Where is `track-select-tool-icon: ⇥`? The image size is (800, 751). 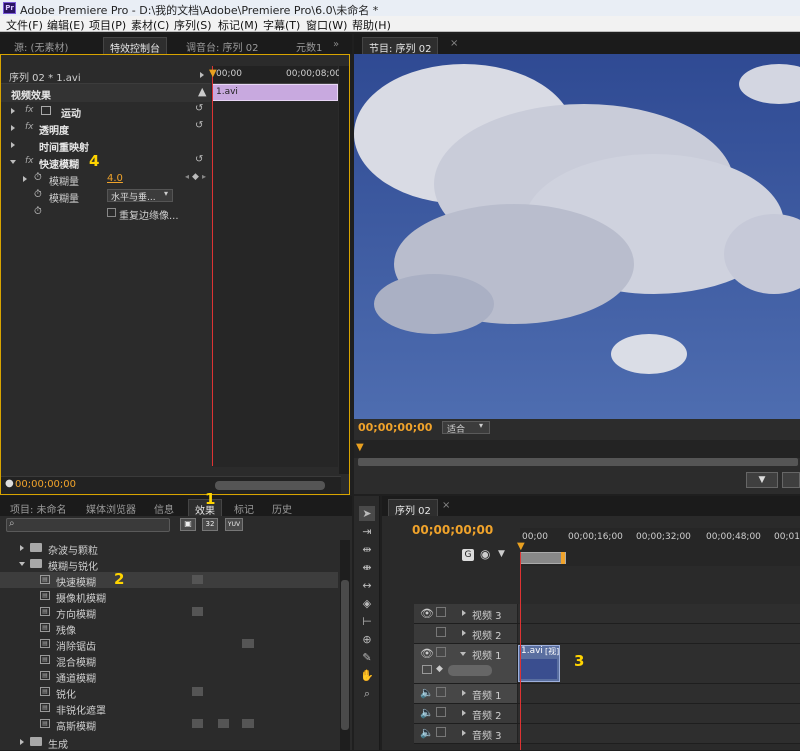
track-select-tool-icon: ⇥ is located at coordinates (367, 531).